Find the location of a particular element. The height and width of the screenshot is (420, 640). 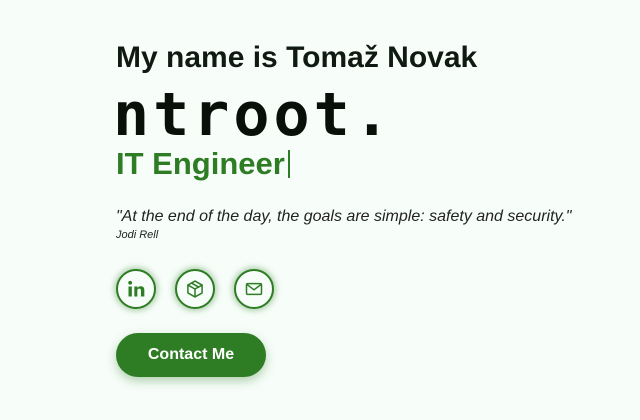

linkedin-link is located at coordinates (136, 289).